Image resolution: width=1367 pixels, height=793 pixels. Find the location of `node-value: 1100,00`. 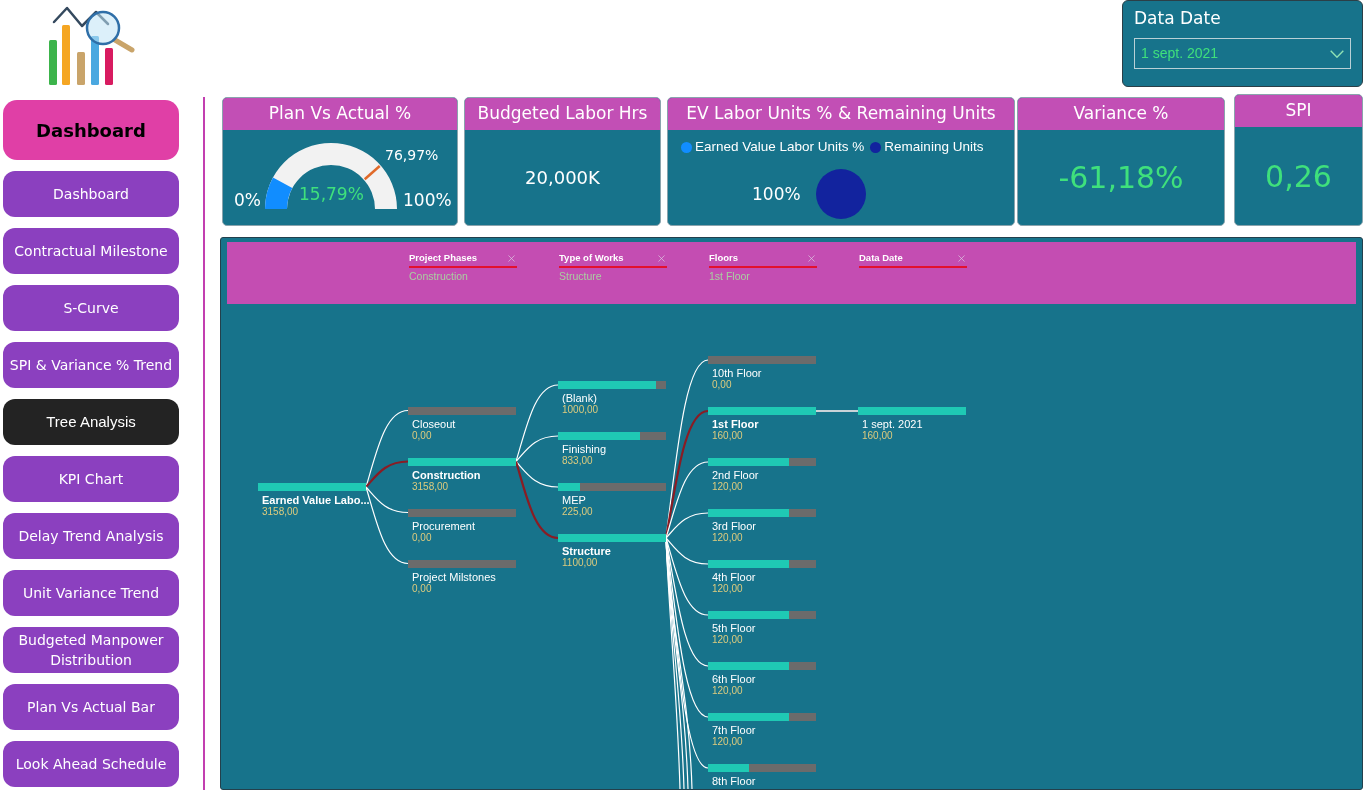

node-value: 1100,00 is located at coordinates (580, 563).